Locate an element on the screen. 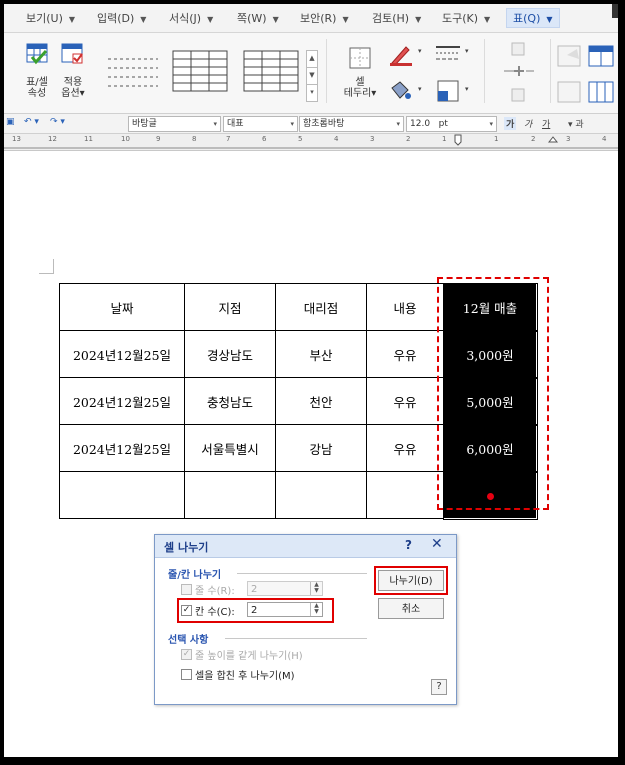 The image size is (625, 765). group-row-col-label: 줄/칸 나누기 is located at coordinates (195, 575).